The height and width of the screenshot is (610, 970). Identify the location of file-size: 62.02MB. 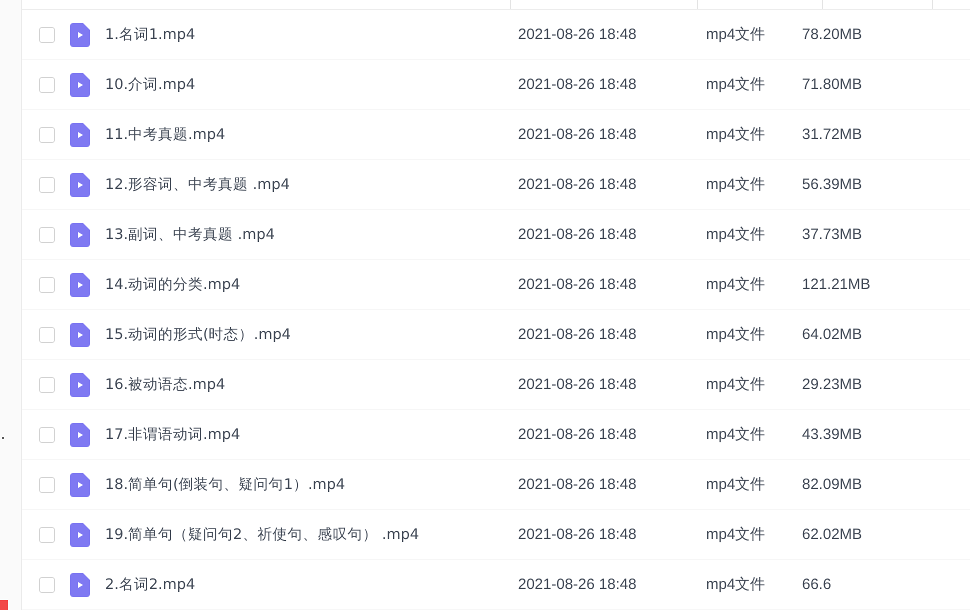
(832, 534).